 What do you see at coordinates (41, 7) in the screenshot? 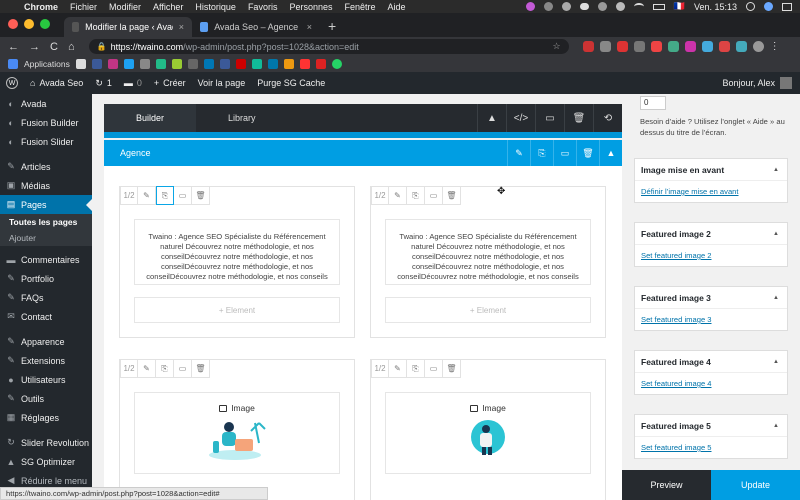
I see `menu-chrome: Chrome` at bounding box center [41, 7].